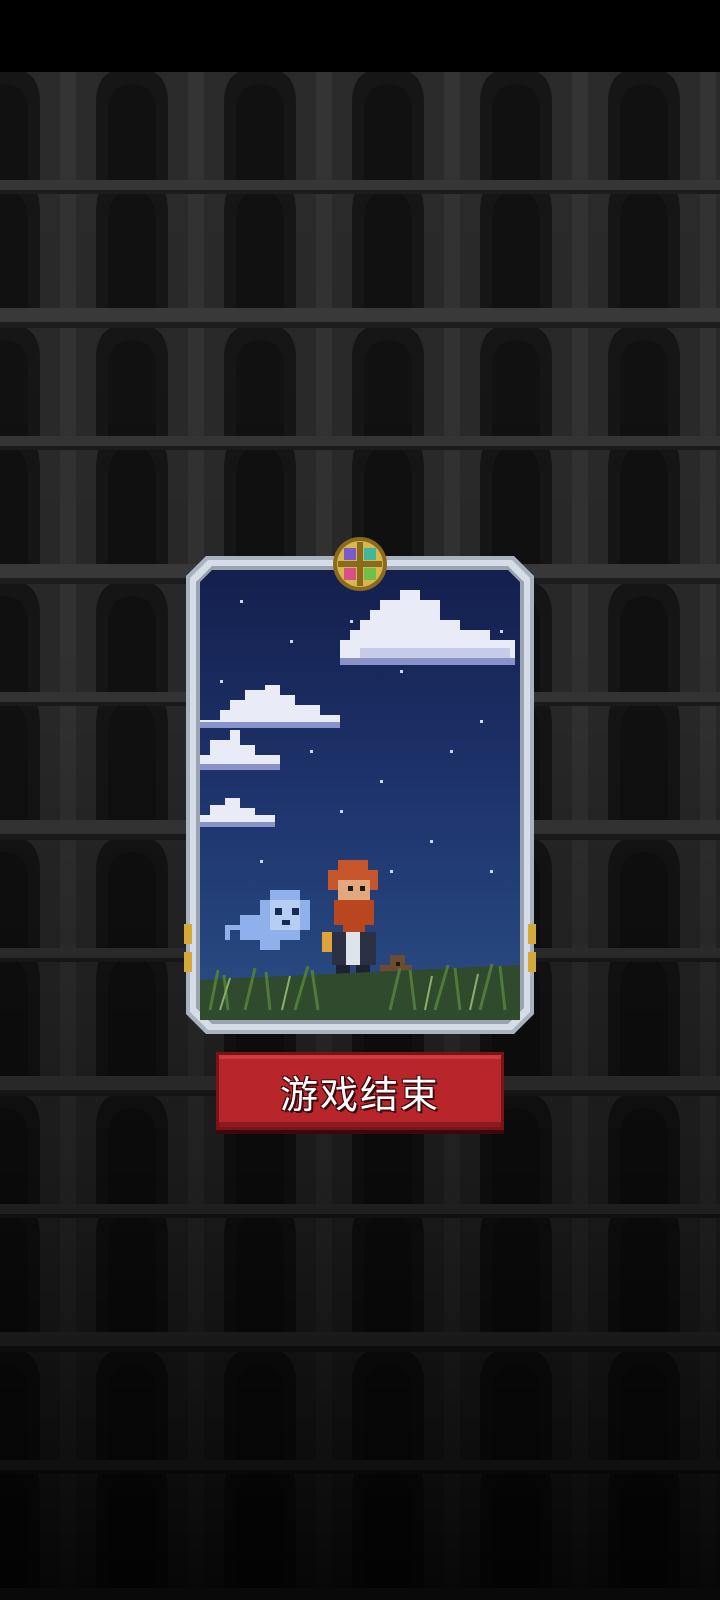  What do you see at coordinates (360, 795) in the screenshot?
I see `card-artwork` at bounding box center [360, 795].